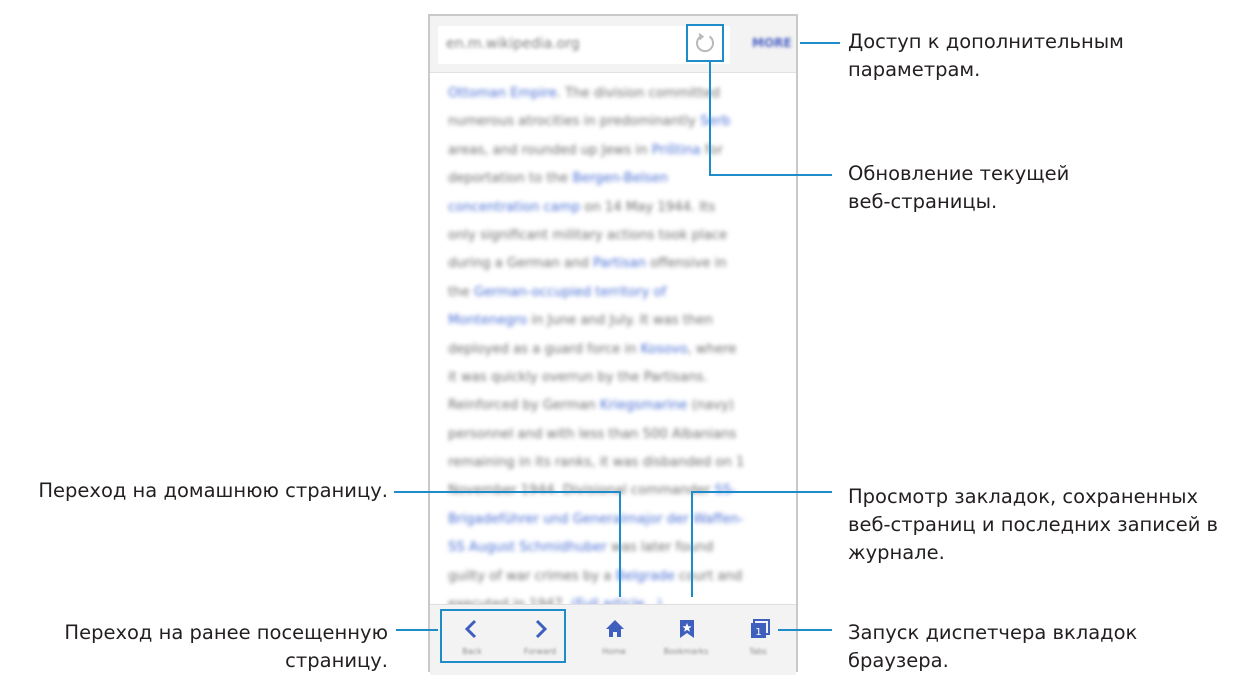 The width and height of the screenshot is (1254, 675). Describe the element at coordinates (620, 321) in the screenshot. I see `article-text: in June and July. It was then` at that location.